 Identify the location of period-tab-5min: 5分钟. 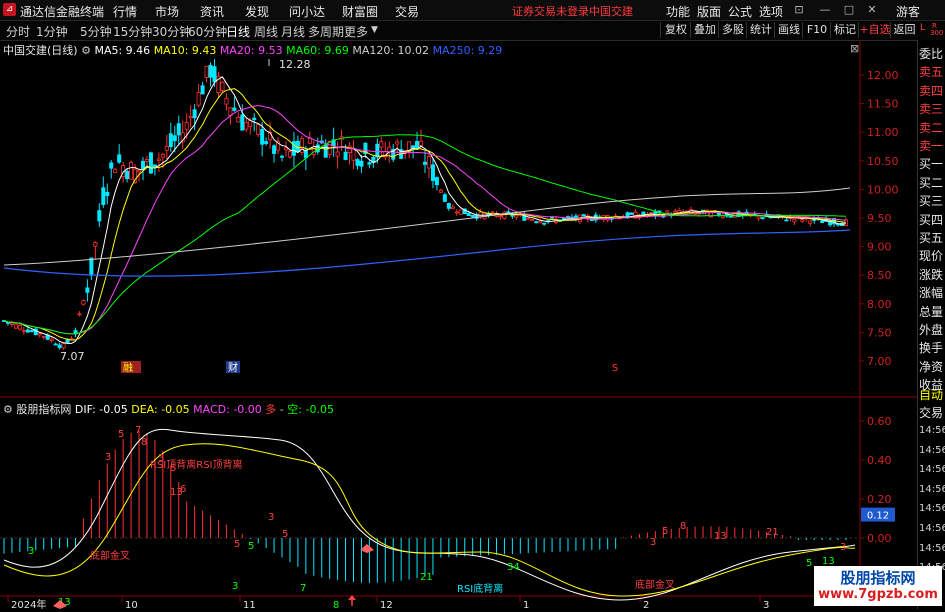
(96, 31).